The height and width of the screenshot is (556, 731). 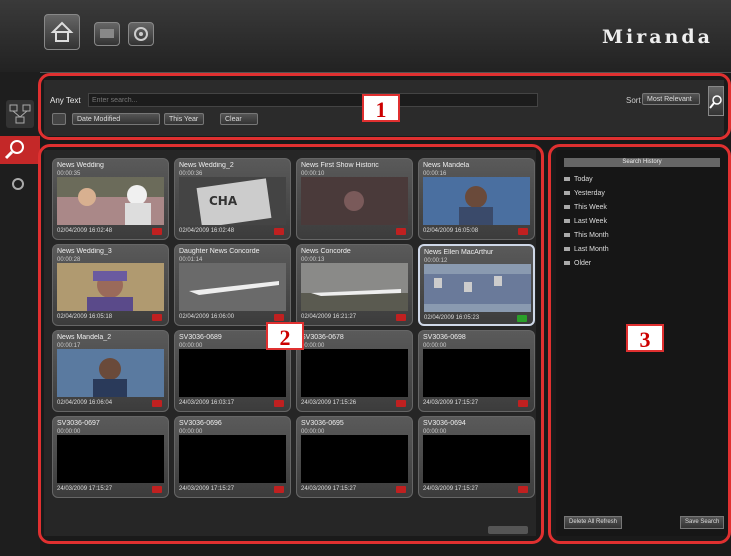 What do you see at coordinates (365, 36) in the screenshot?
I see `top-toolbar: Miranda` at bounding box center [365, 36].